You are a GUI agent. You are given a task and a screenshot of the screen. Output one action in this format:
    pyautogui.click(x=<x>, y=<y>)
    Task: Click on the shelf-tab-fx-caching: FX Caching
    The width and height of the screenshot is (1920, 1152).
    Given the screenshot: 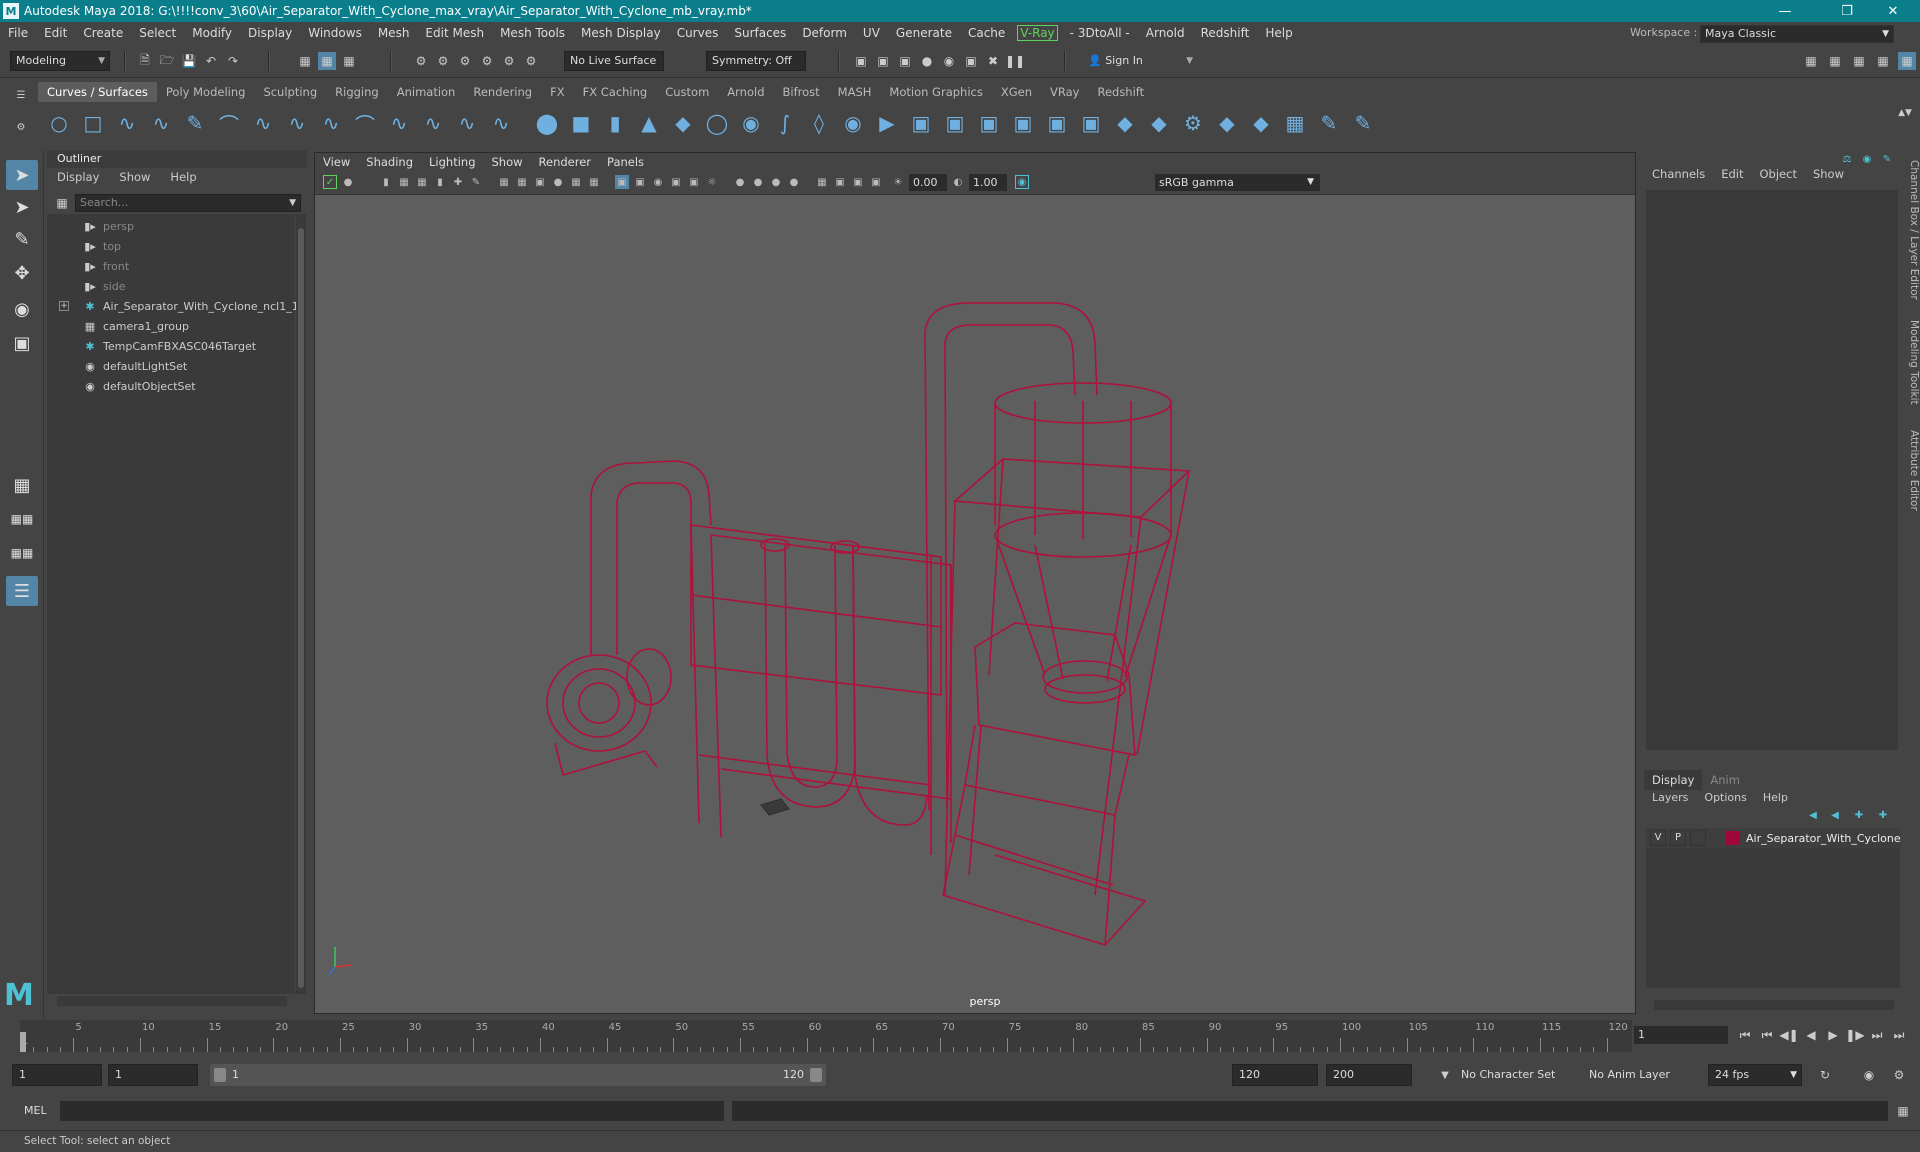 What is the action you would take?
    pyautogui.click(x=615, y=92)
    